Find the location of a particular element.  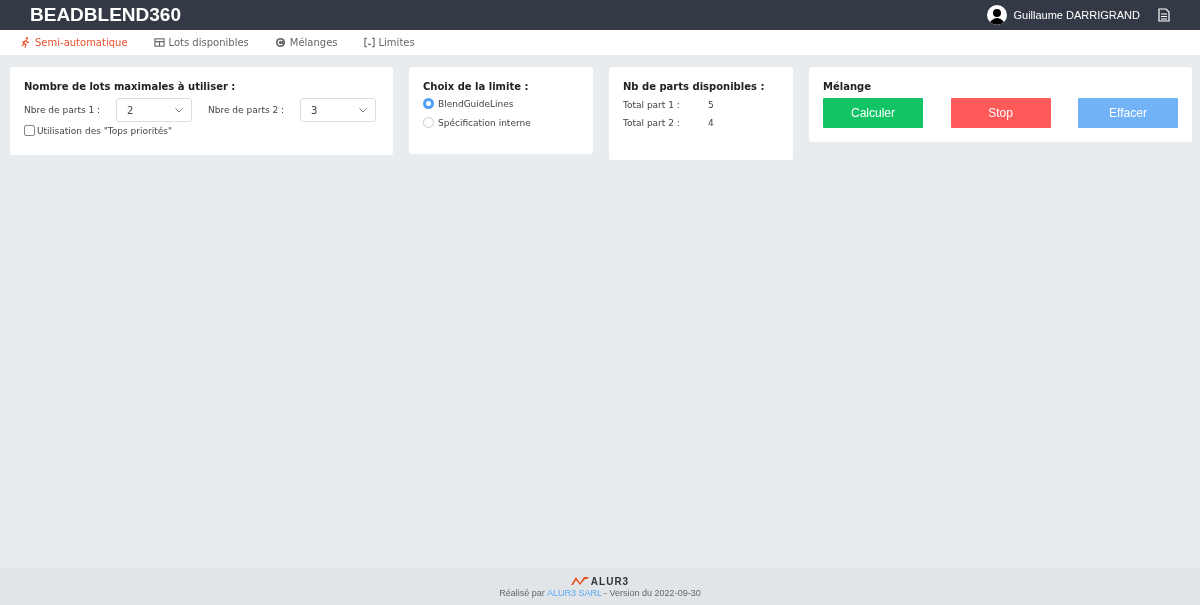

nav-tab: Lots disponibles is located at coordinates (201, 42).